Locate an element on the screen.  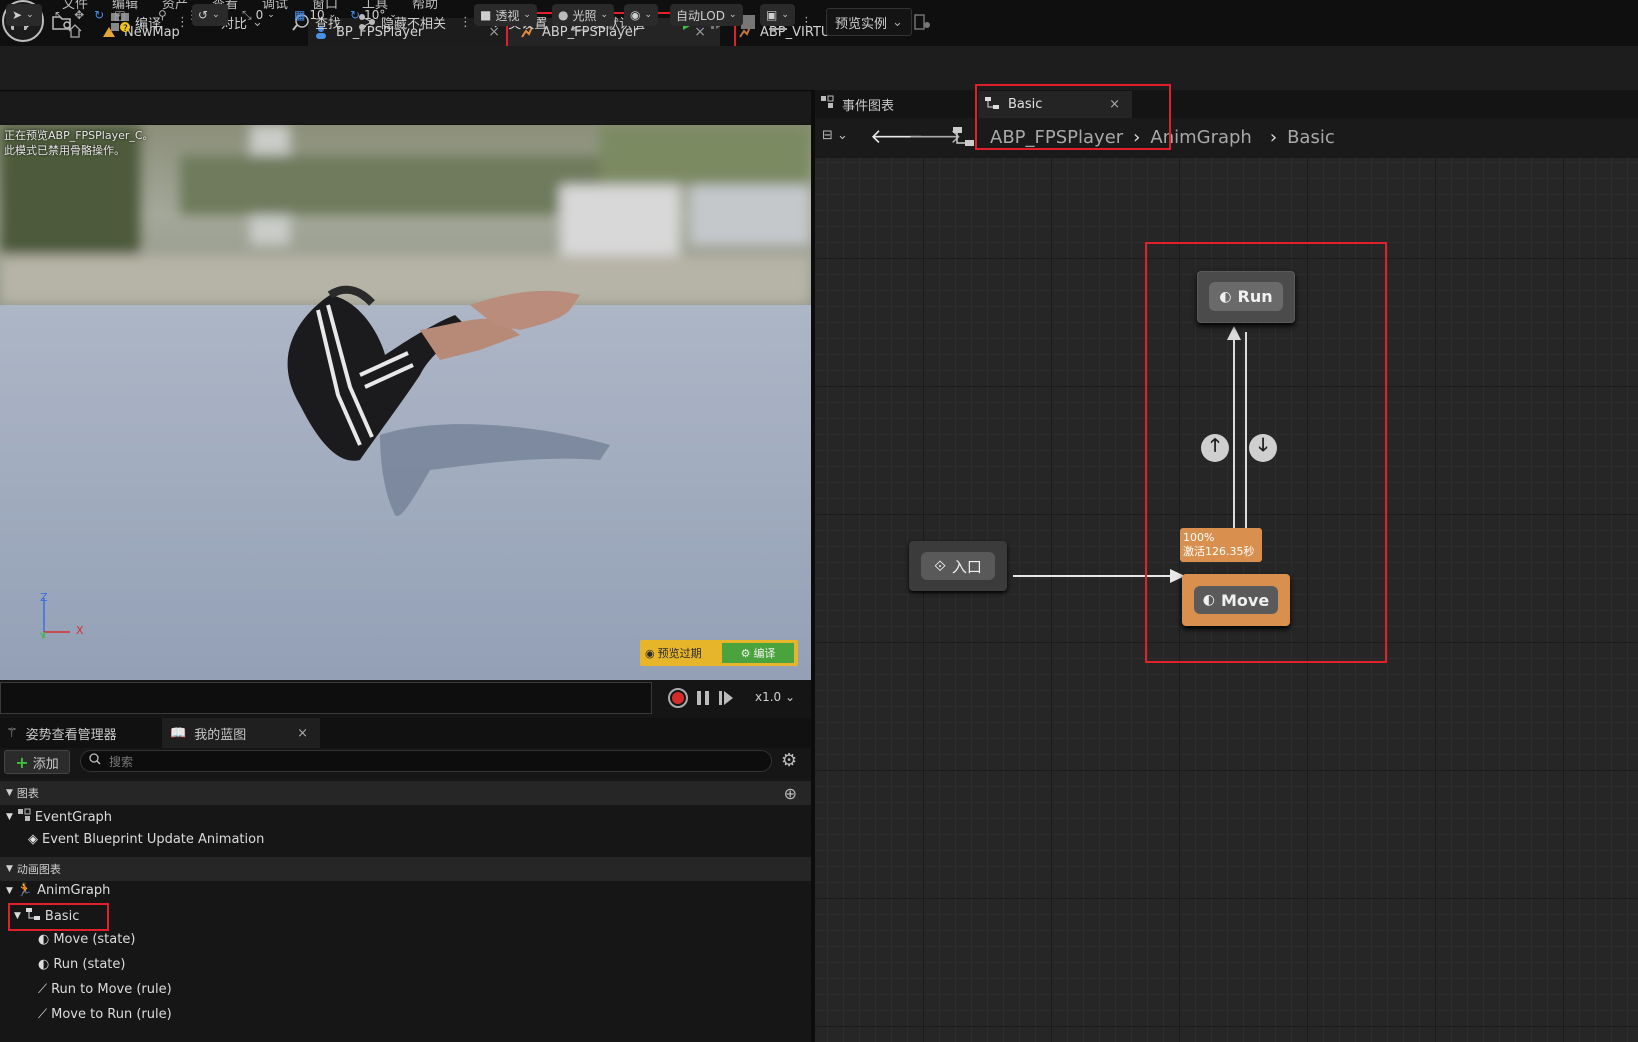
tab-my-blueprint: 📖 我的蓝图 × is located at coordinates (241, 733).